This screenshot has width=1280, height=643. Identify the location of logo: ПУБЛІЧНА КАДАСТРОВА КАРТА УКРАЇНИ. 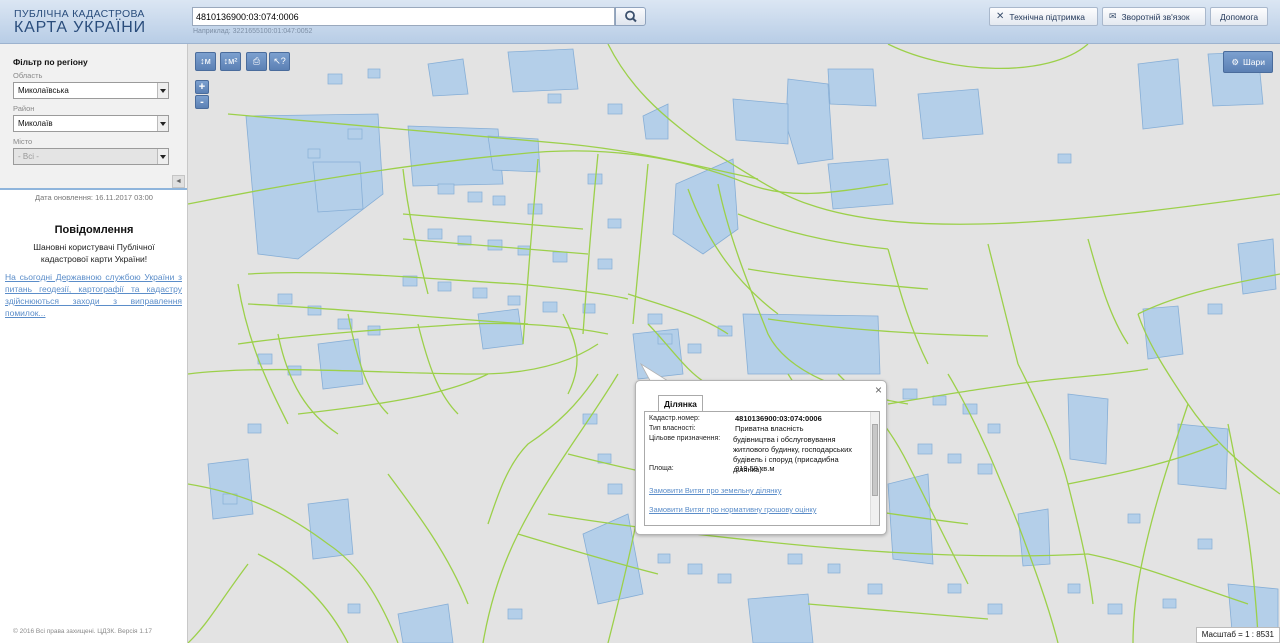
(80, 22).